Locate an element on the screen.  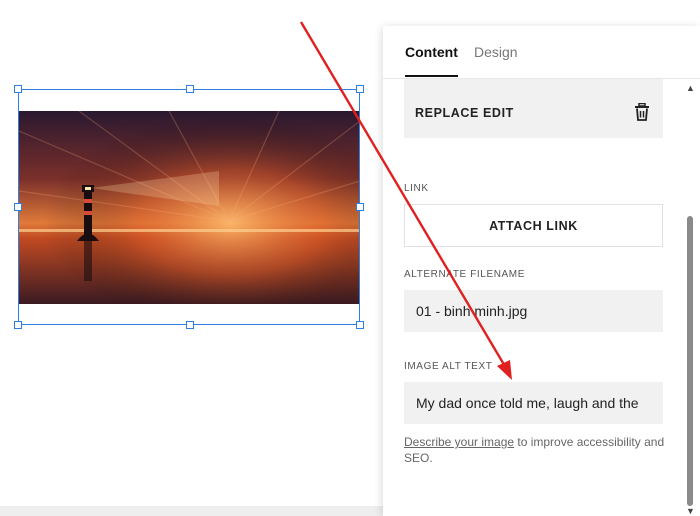
image-alt-text-label: IMAGE ALT TEXT is located at coordinates (448, 366).